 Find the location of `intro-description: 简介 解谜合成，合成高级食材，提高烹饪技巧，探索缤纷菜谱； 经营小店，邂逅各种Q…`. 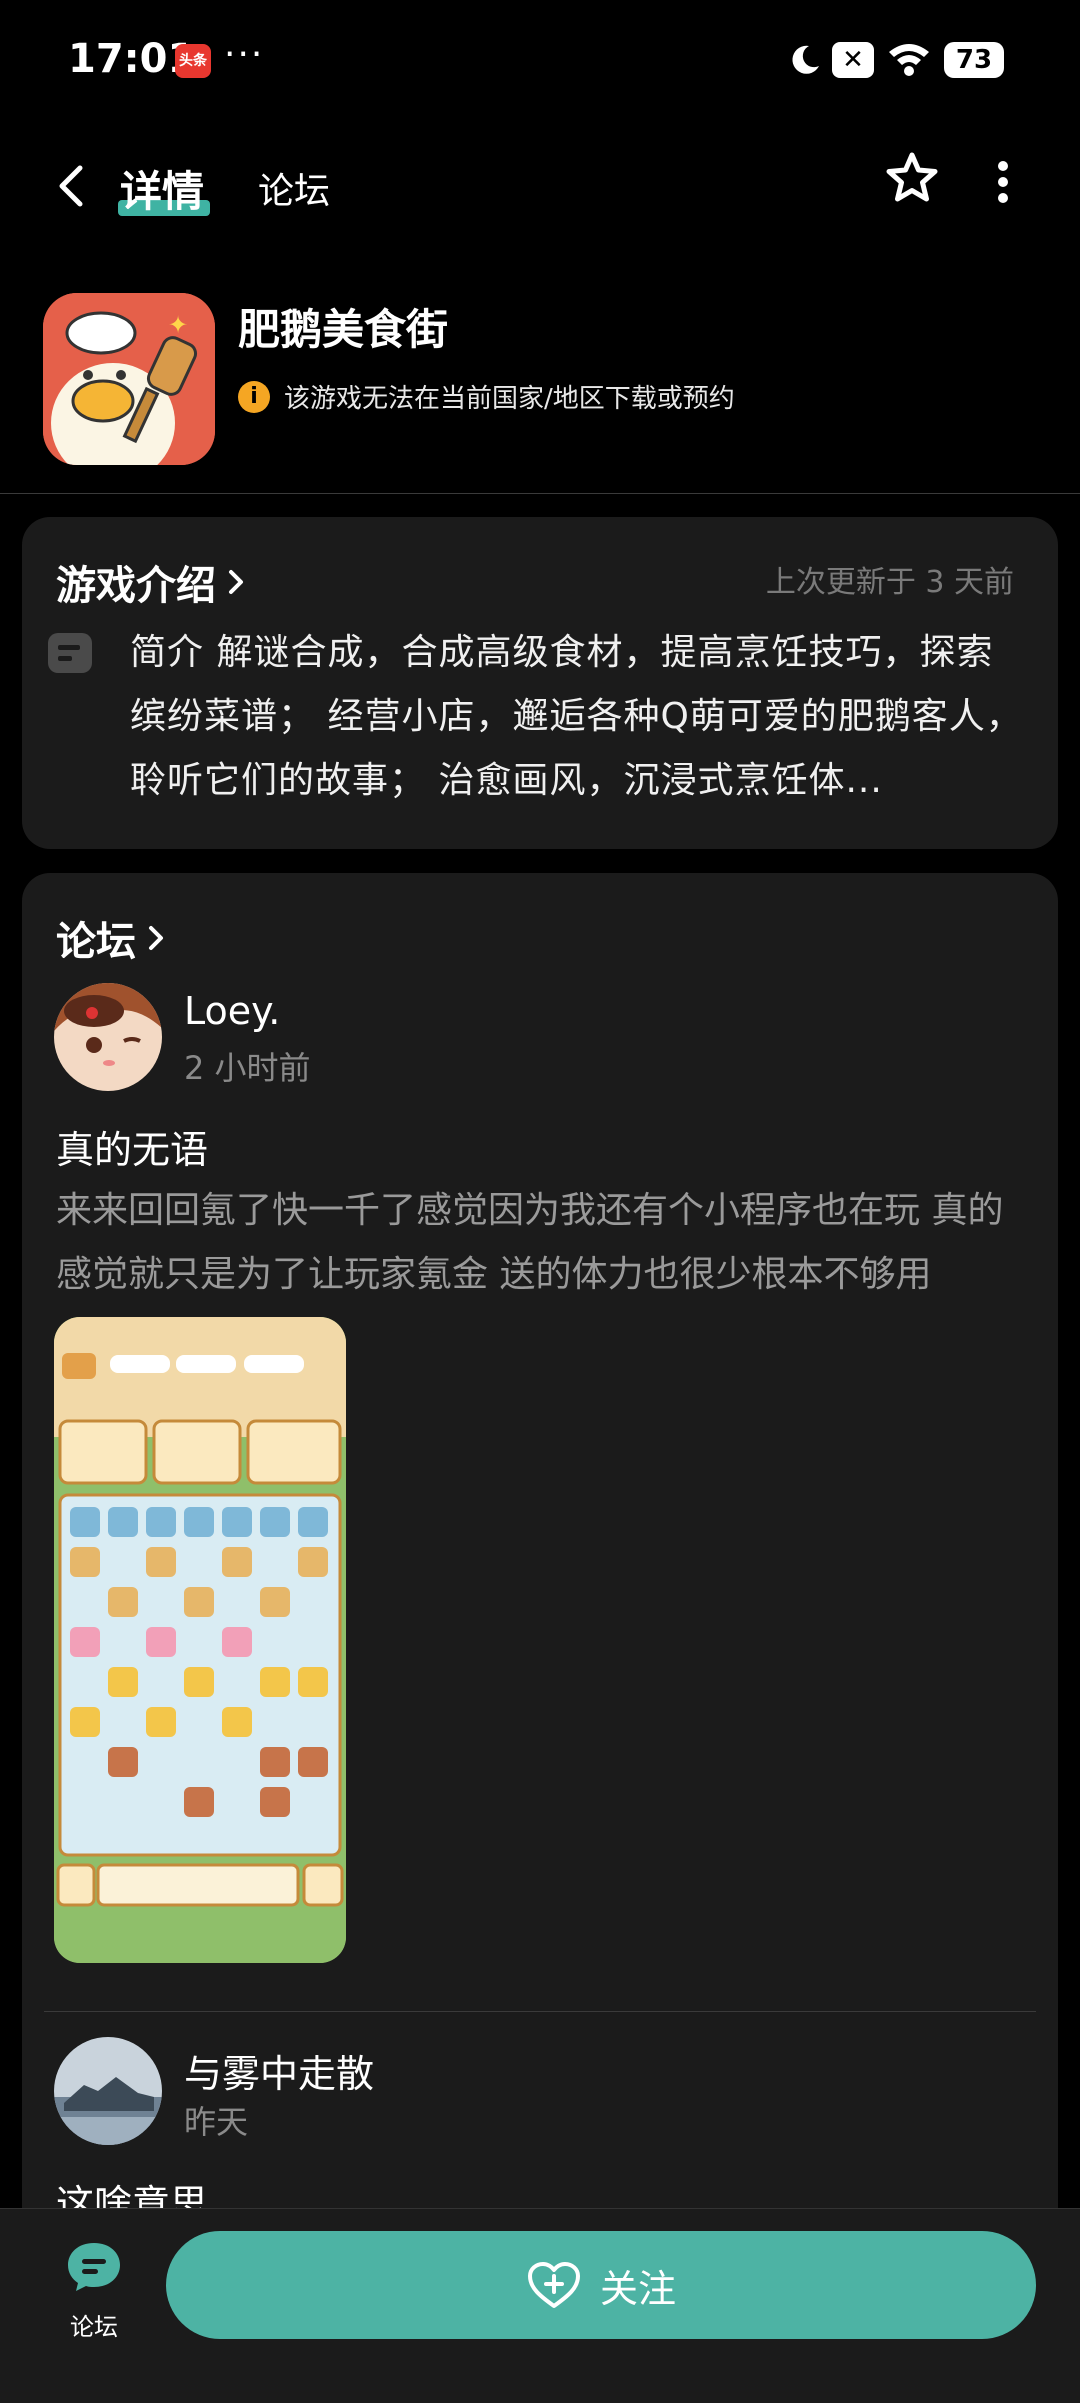

intro-description: 简介 解谜合成，合成高级食材，提高烹饪技巧，探索缤纷菜谱； 经营小店，邂逅各种Q… is located at coordinates (576, 716).